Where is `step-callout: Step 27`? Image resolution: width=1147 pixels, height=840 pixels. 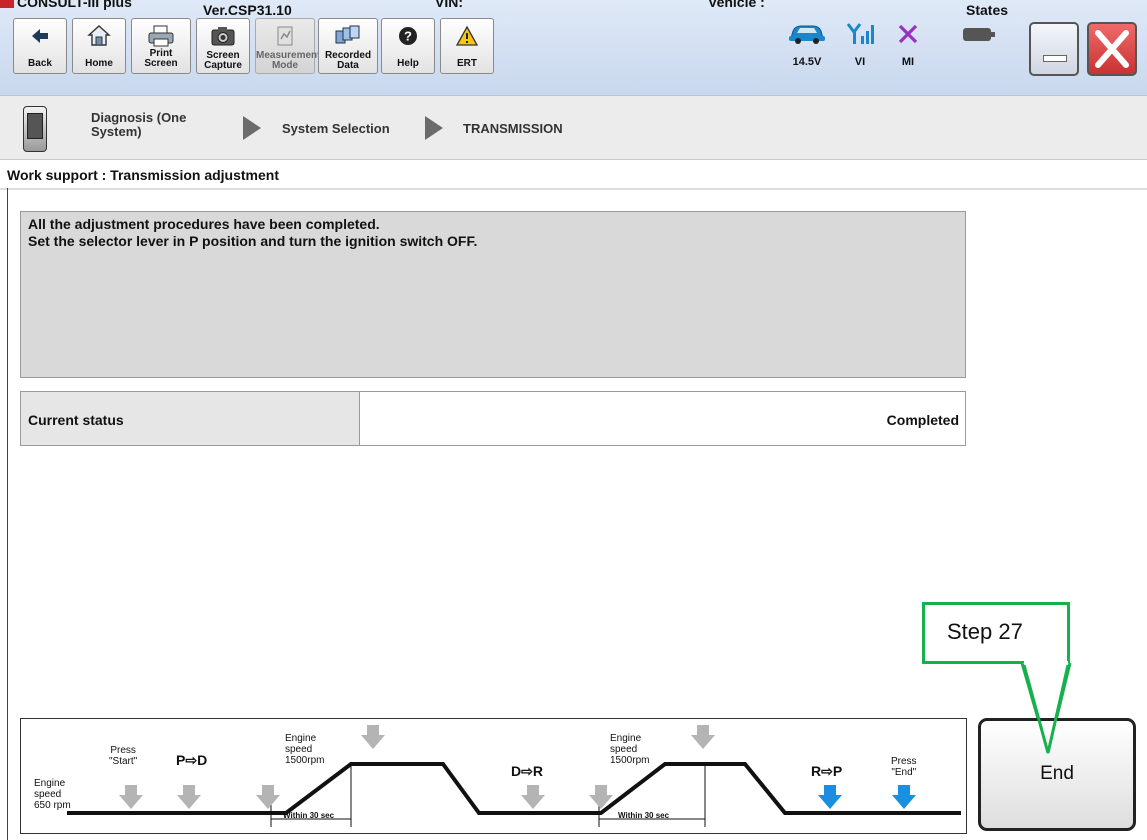 step-callout: Step 27 is located at coordinates (996, 633).